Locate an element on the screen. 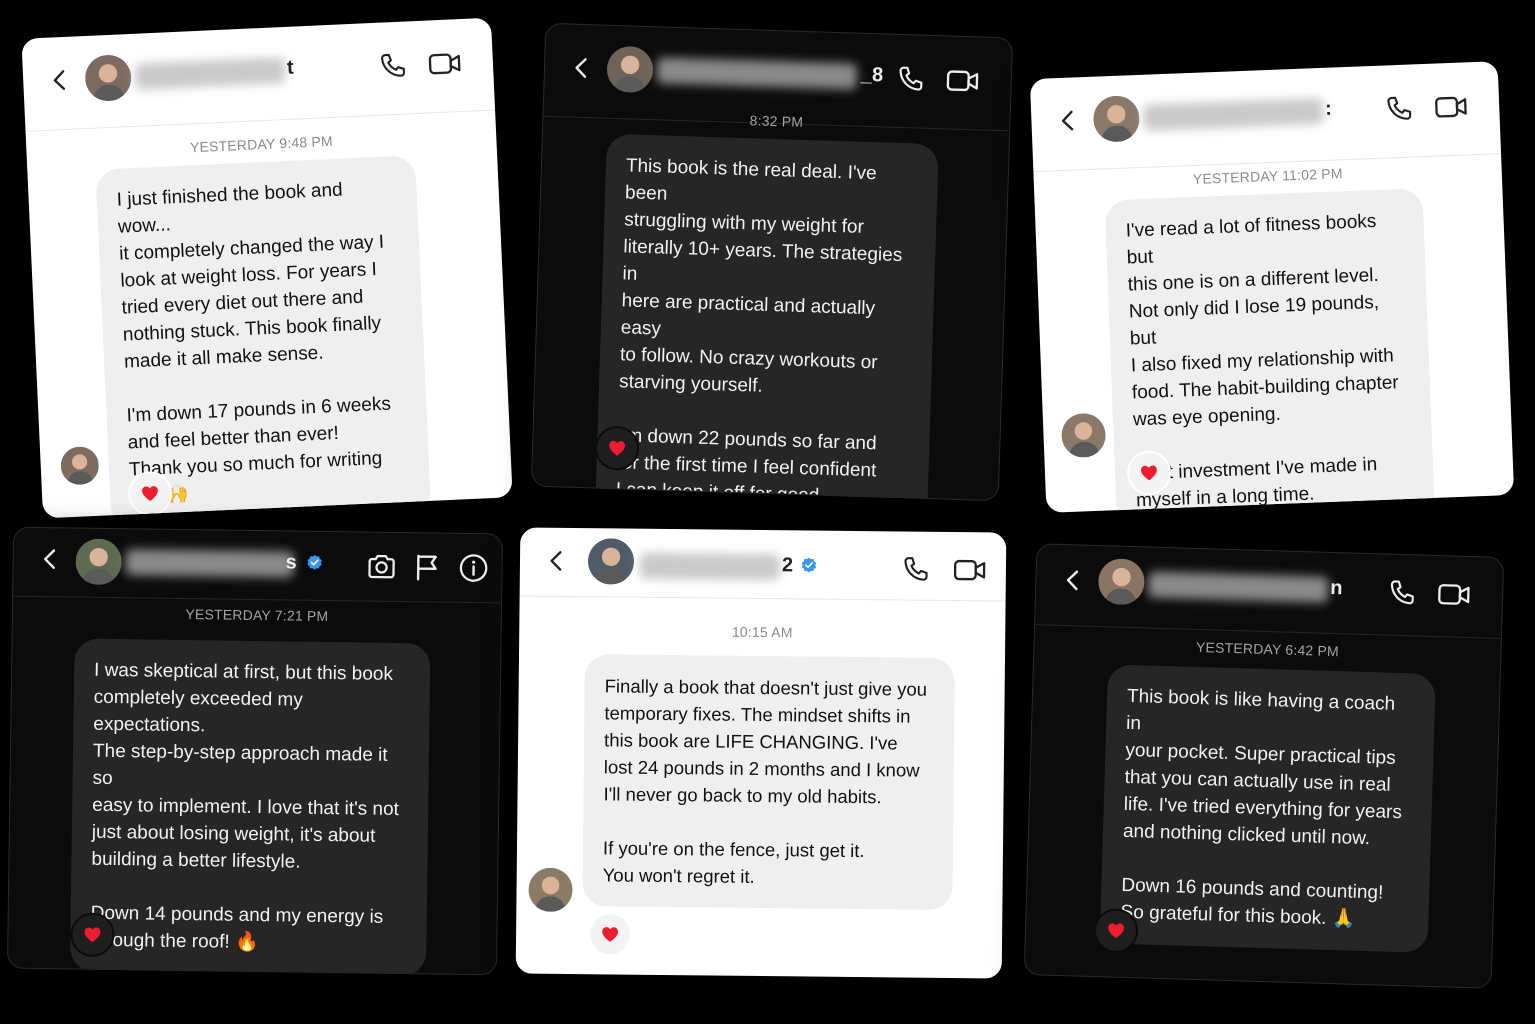 The width and height of the screenshot is (1535, 1024). chat-header: : is located at coordinates (1265, 117).